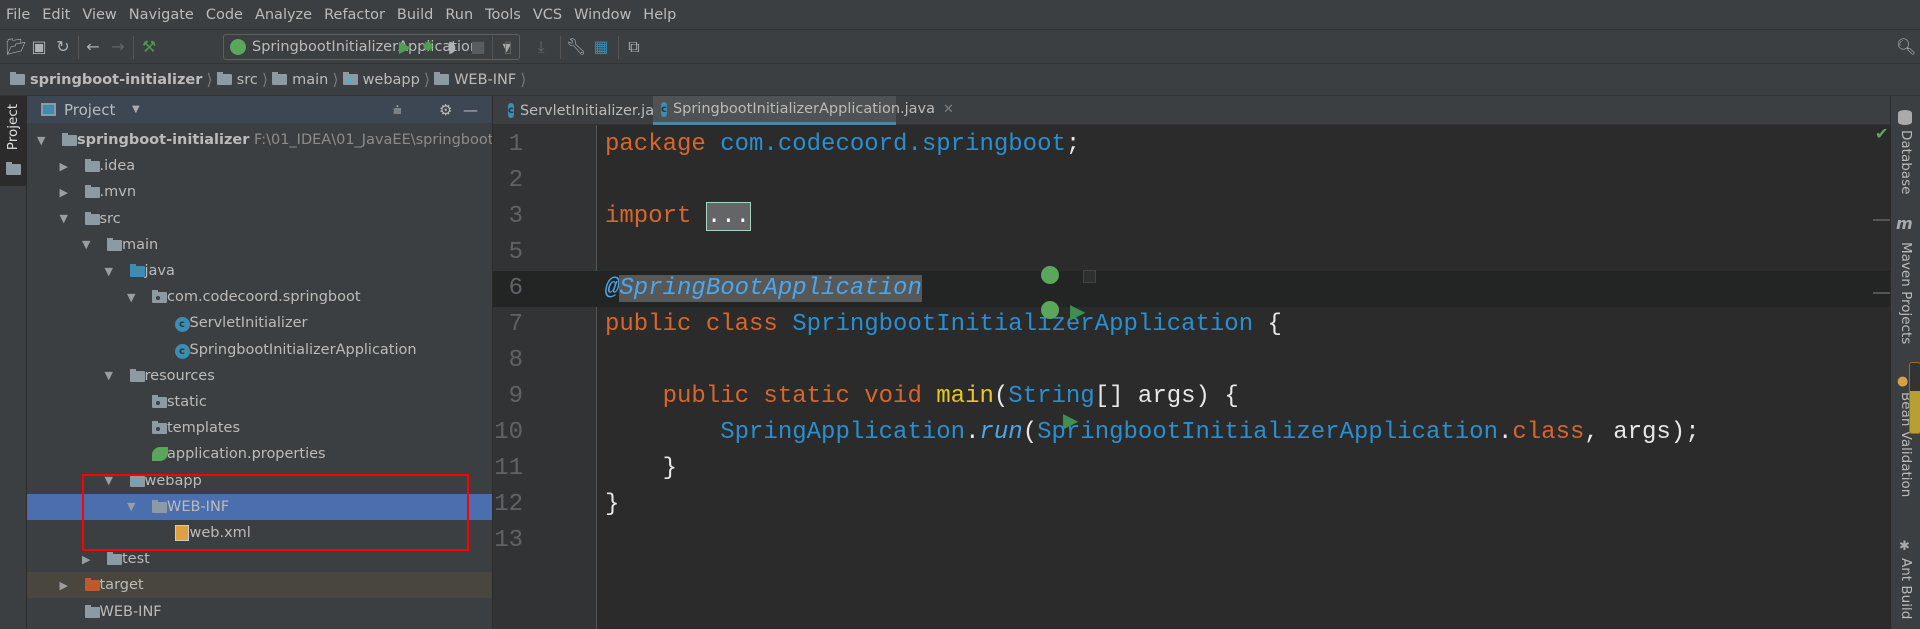  What do you see at coordinates (354, 15) in the screenshot?
I see `menu-refactor: Refactor` at bounding box center [354, 15].